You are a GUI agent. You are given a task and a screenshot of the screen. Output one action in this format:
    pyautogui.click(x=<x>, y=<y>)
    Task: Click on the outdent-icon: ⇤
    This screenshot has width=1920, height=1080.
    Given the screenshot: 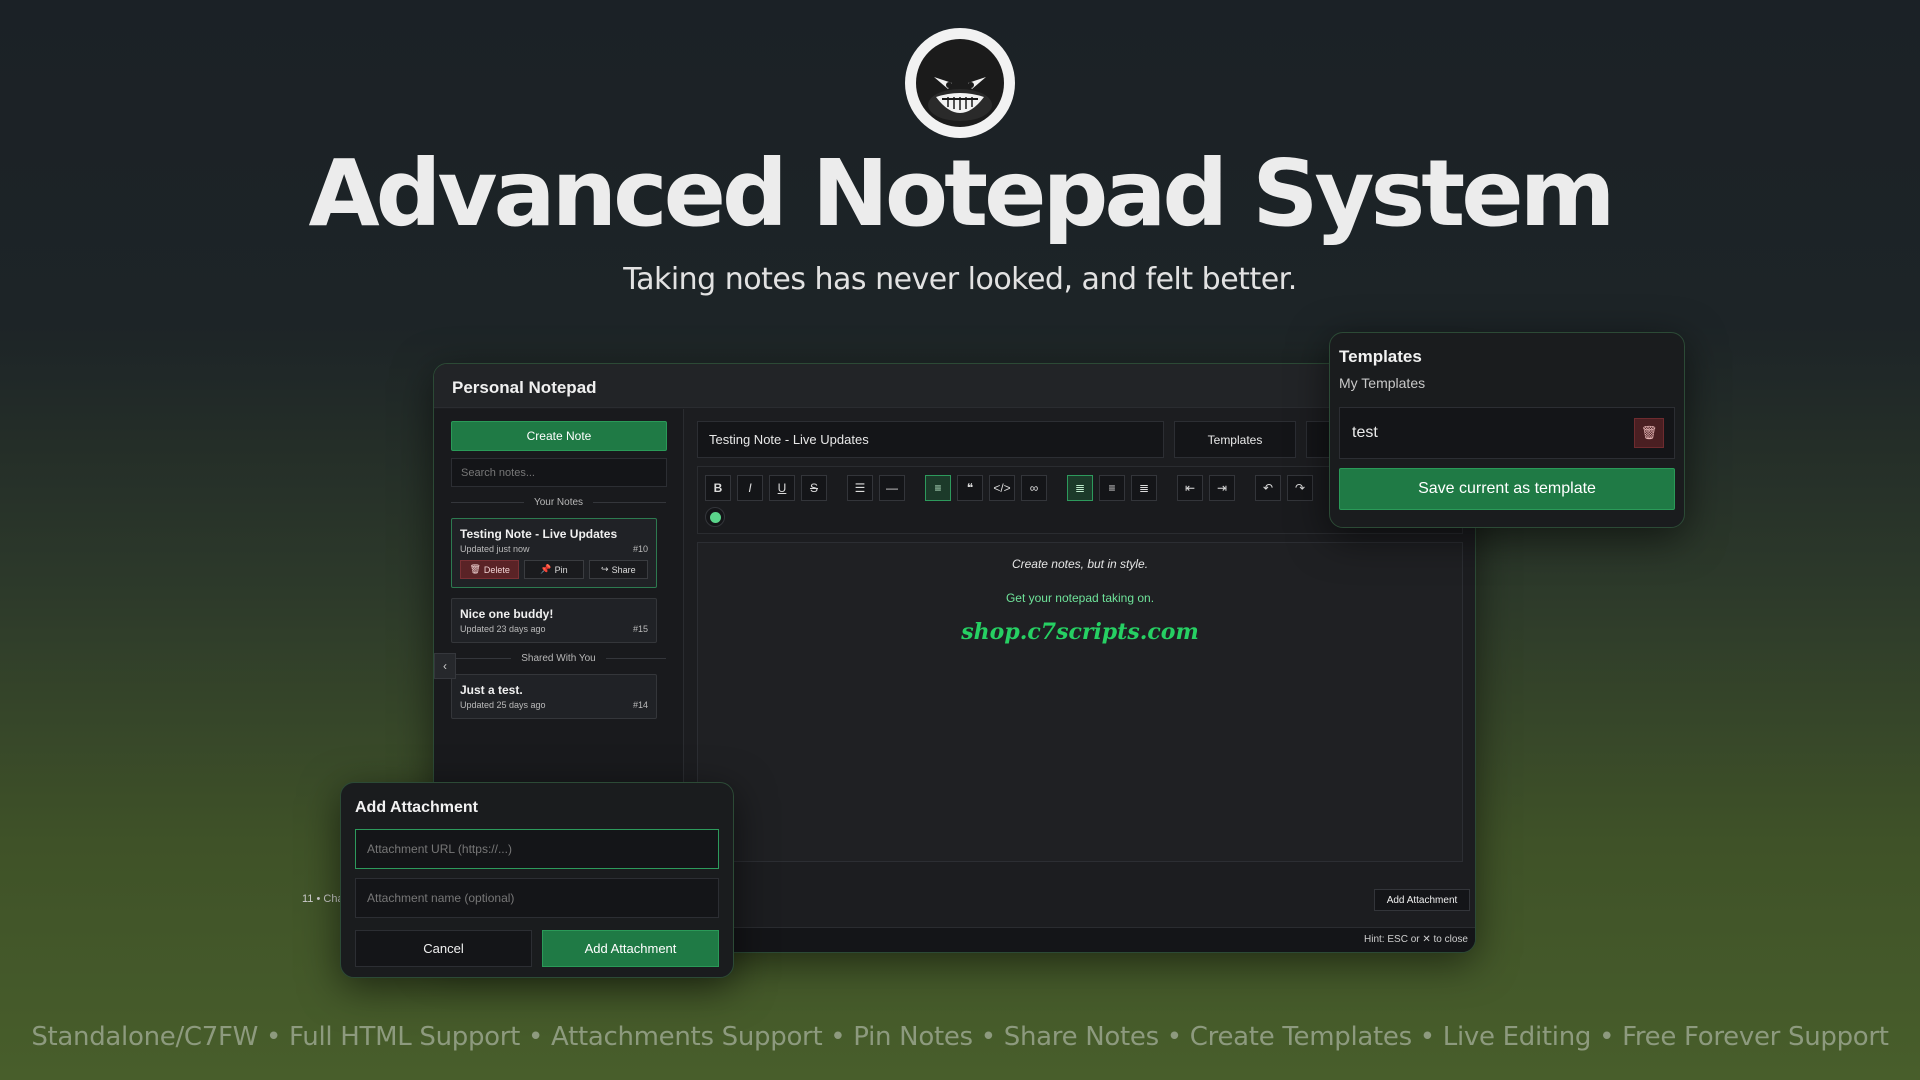 What is the action you would take?
    pyautogui.click(x=1190, y=488)
    